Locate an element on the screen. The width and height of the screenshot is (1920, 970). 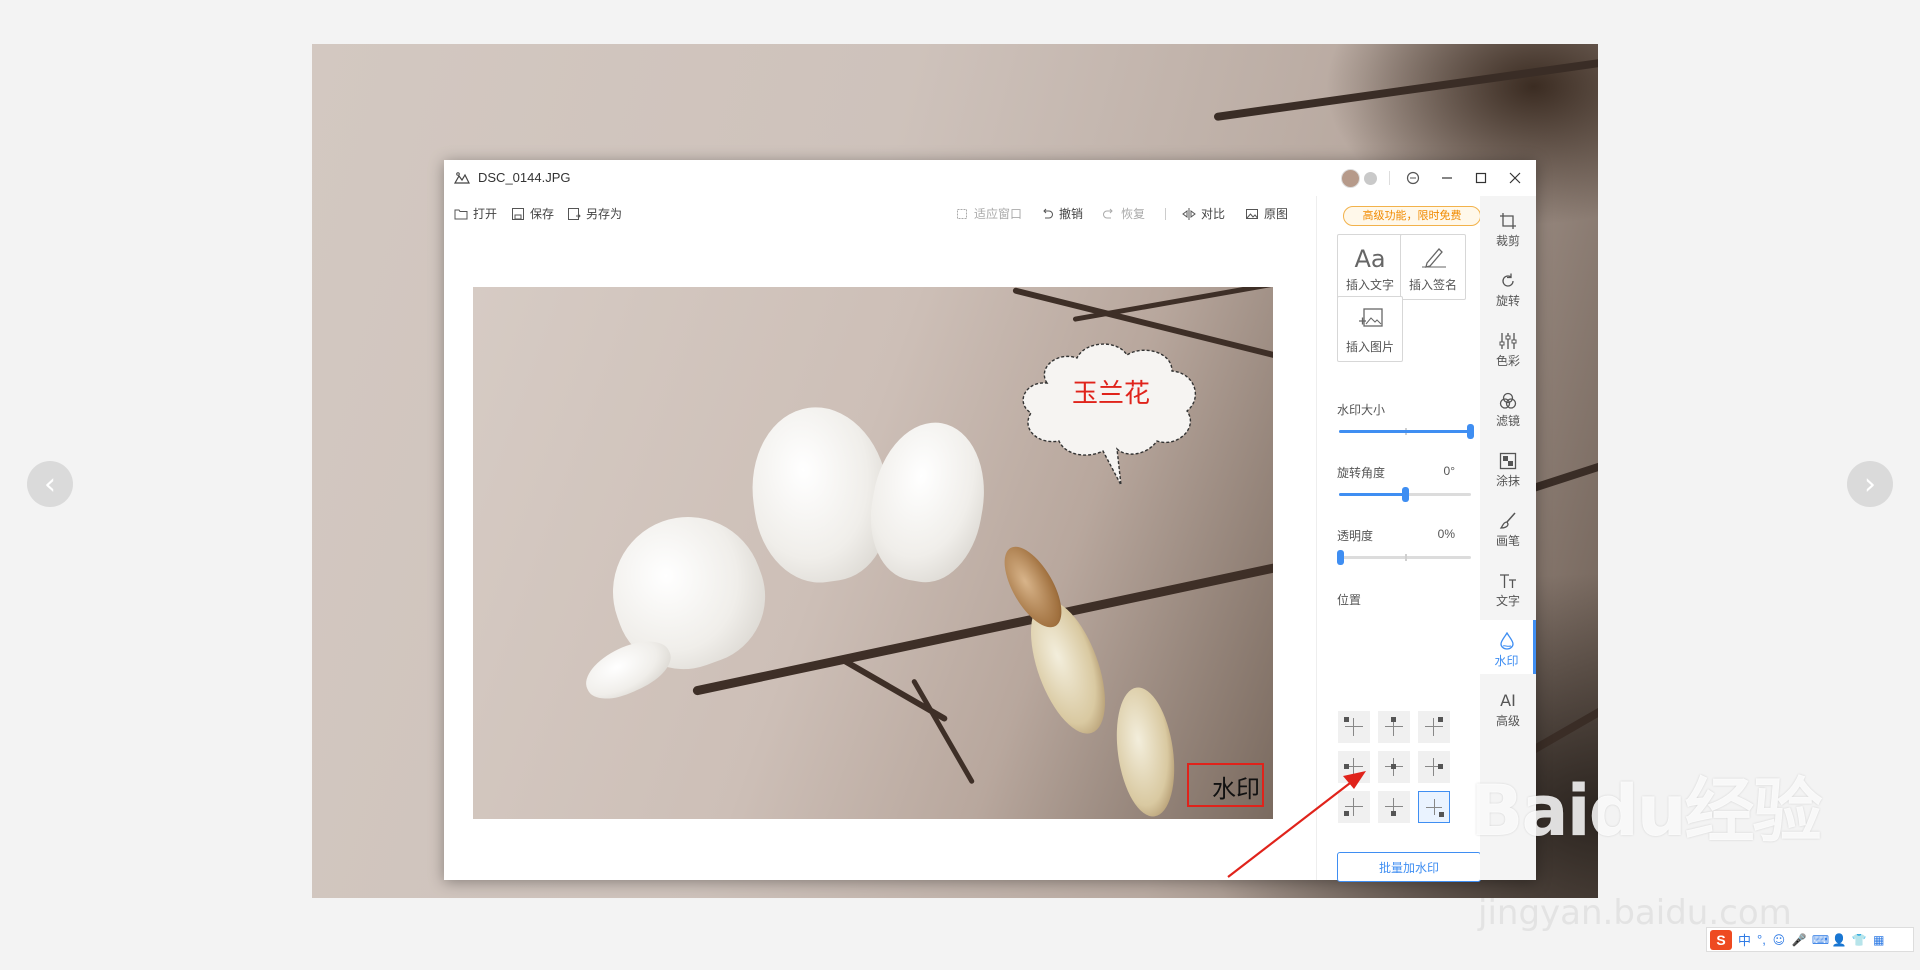
original-button: 原图 is located at coordinates (1266, 213).